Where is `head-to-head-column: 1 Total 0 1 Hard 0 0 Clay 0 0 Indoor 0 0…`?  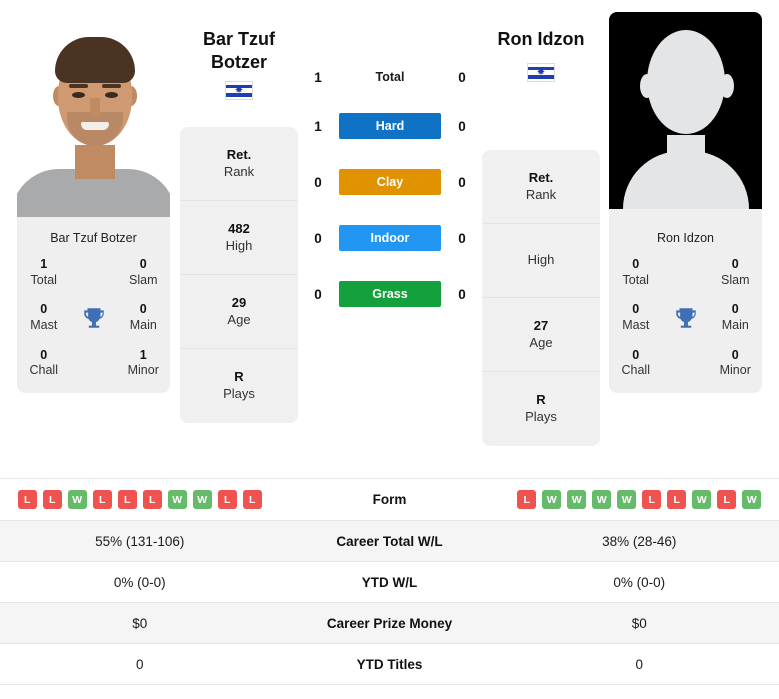
head-to-head-column: 1 Total 0 1 Hard 0 0 Clay 0 0 Indoor 0 0… is located at coordinates (390, 189).